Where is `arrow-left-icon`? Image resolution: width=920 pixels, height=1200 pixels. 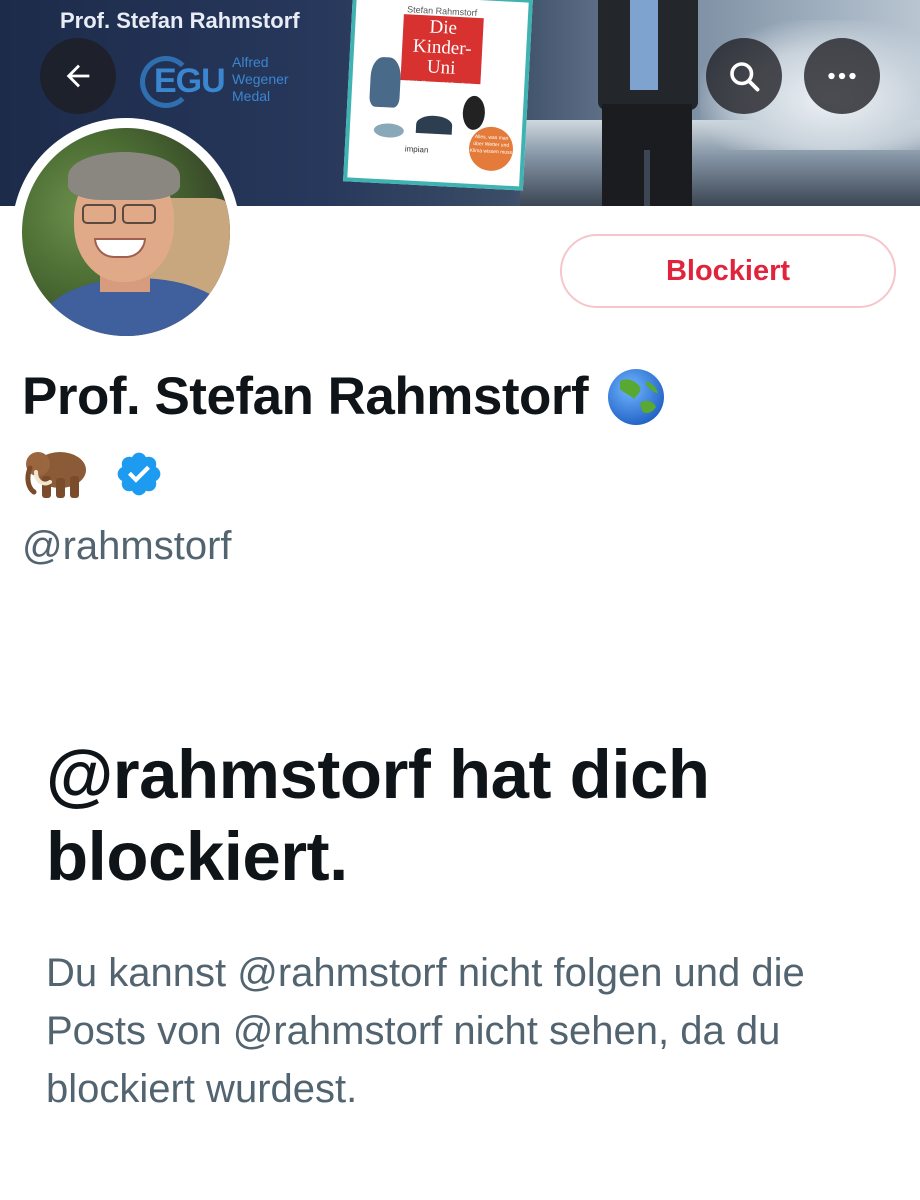 arrow-left-icon is located at coordinates (78, 76).